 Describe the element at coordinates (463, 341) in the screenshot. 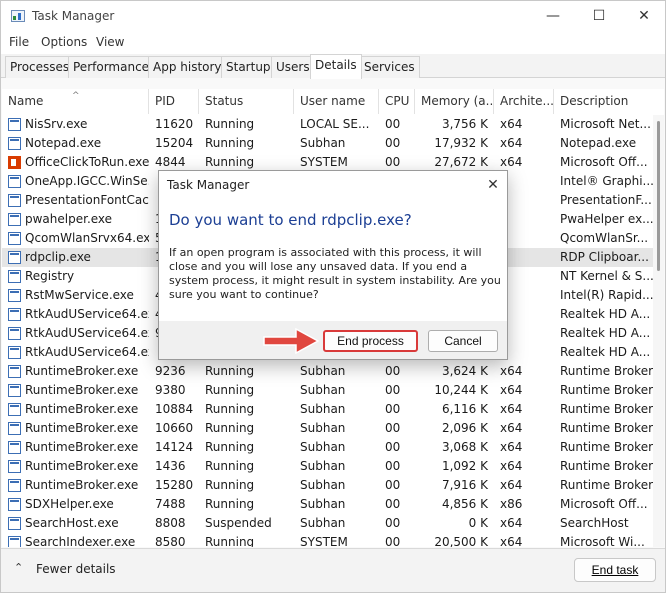

I see `cancel-button: Cancel` at that location.